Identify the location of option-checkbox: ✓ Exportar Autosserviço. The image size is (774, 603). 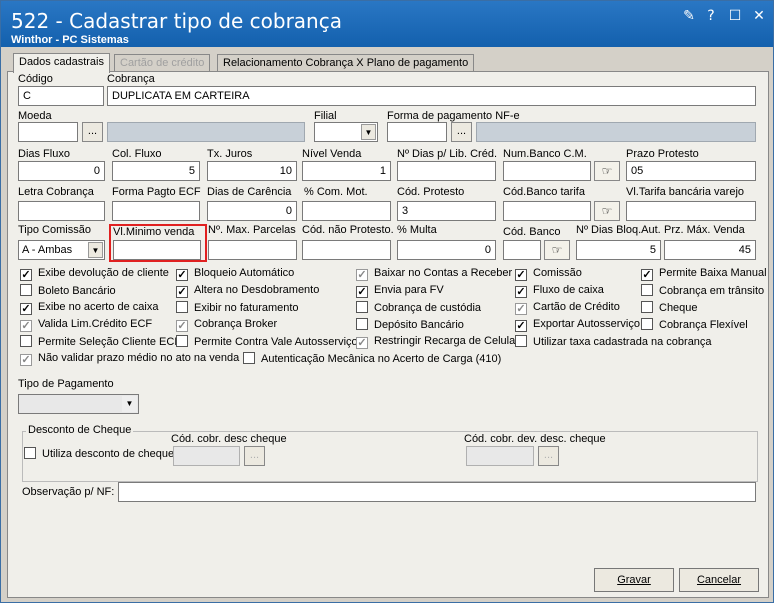
(577, 325).